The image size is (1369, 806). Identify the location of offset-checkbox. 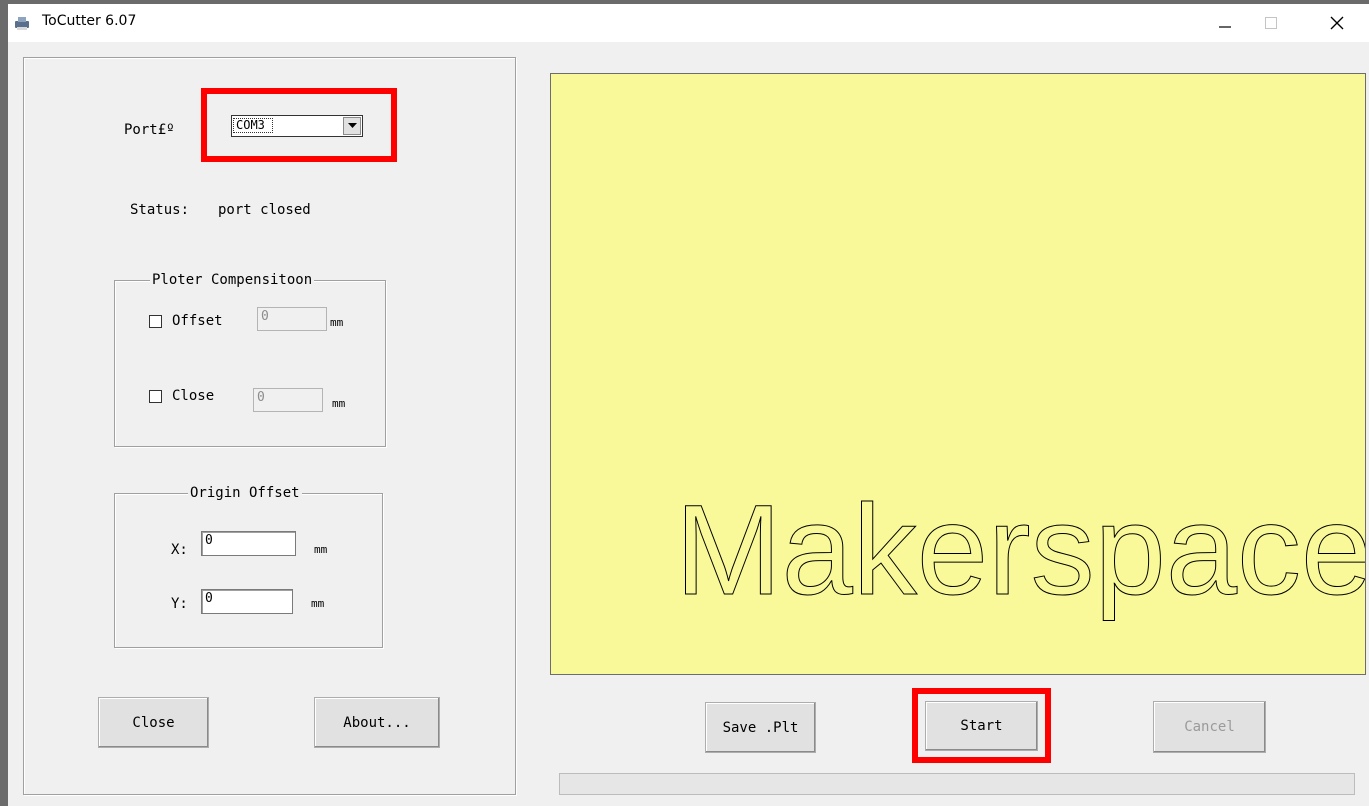
(155, 321).